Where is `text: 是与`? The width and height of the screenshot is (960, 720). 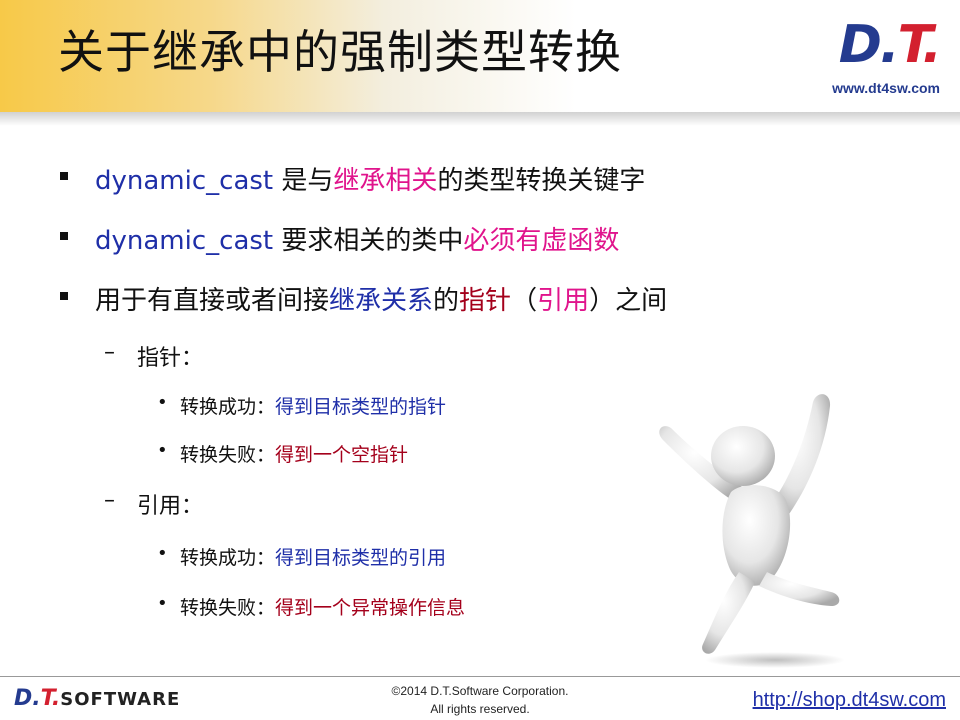
text: 是与 is located at coordinates (303, 181).